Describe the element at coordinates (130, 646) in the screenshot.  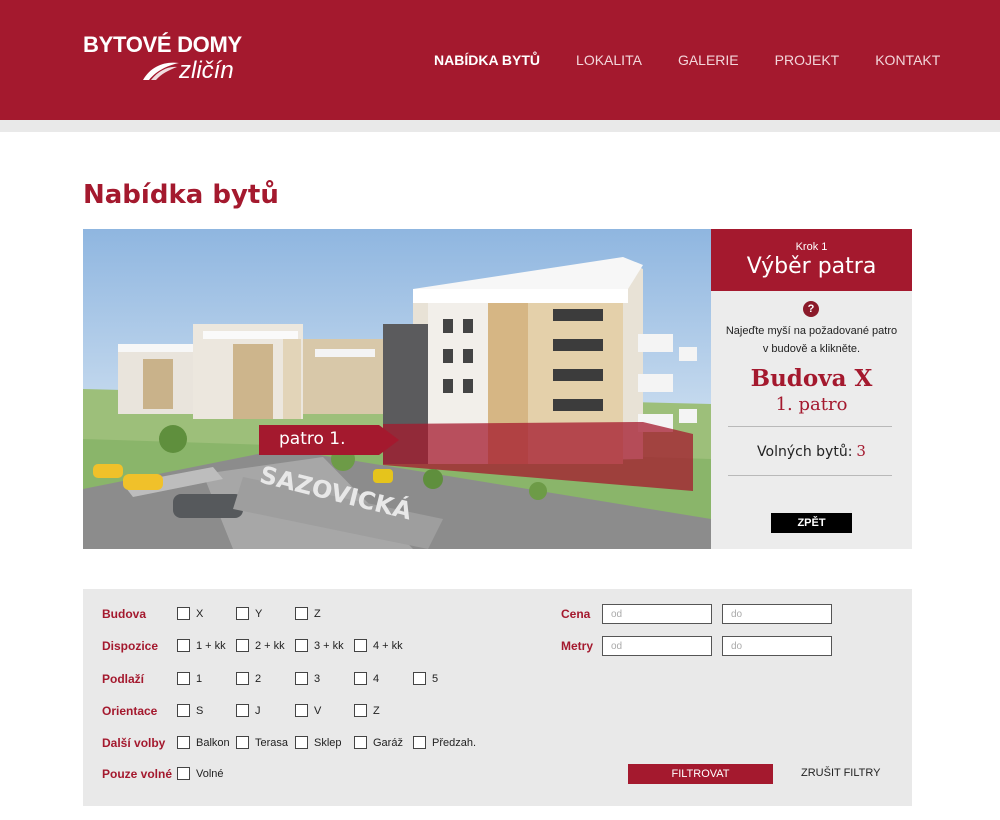
I see `filter-label-dispozice: Dispozice` at that location.